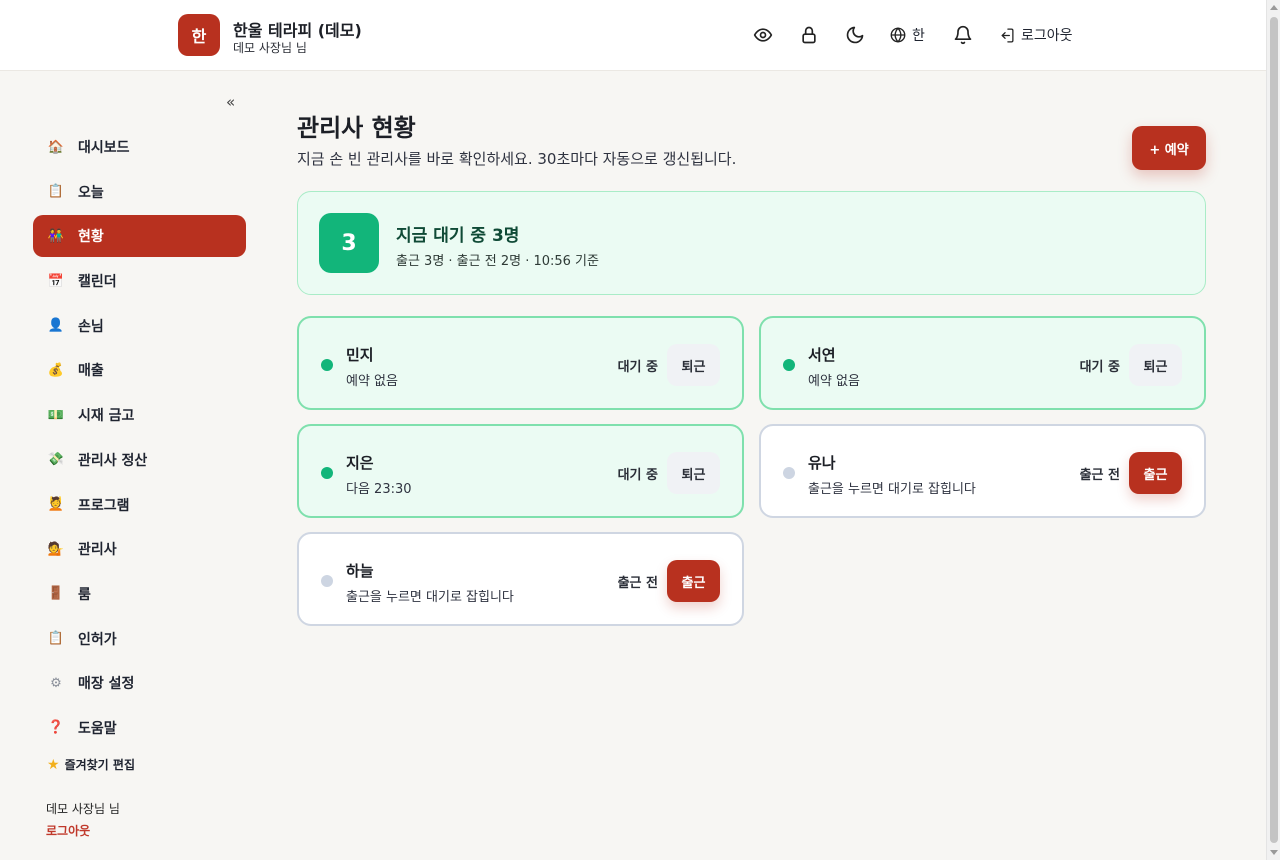 This screenshot has height=860, width=1280. What do you see at coordinates (97, 550) in the screenshot?
I see `sidebar-item-label: 관리사` at bounding box center [97, 550].